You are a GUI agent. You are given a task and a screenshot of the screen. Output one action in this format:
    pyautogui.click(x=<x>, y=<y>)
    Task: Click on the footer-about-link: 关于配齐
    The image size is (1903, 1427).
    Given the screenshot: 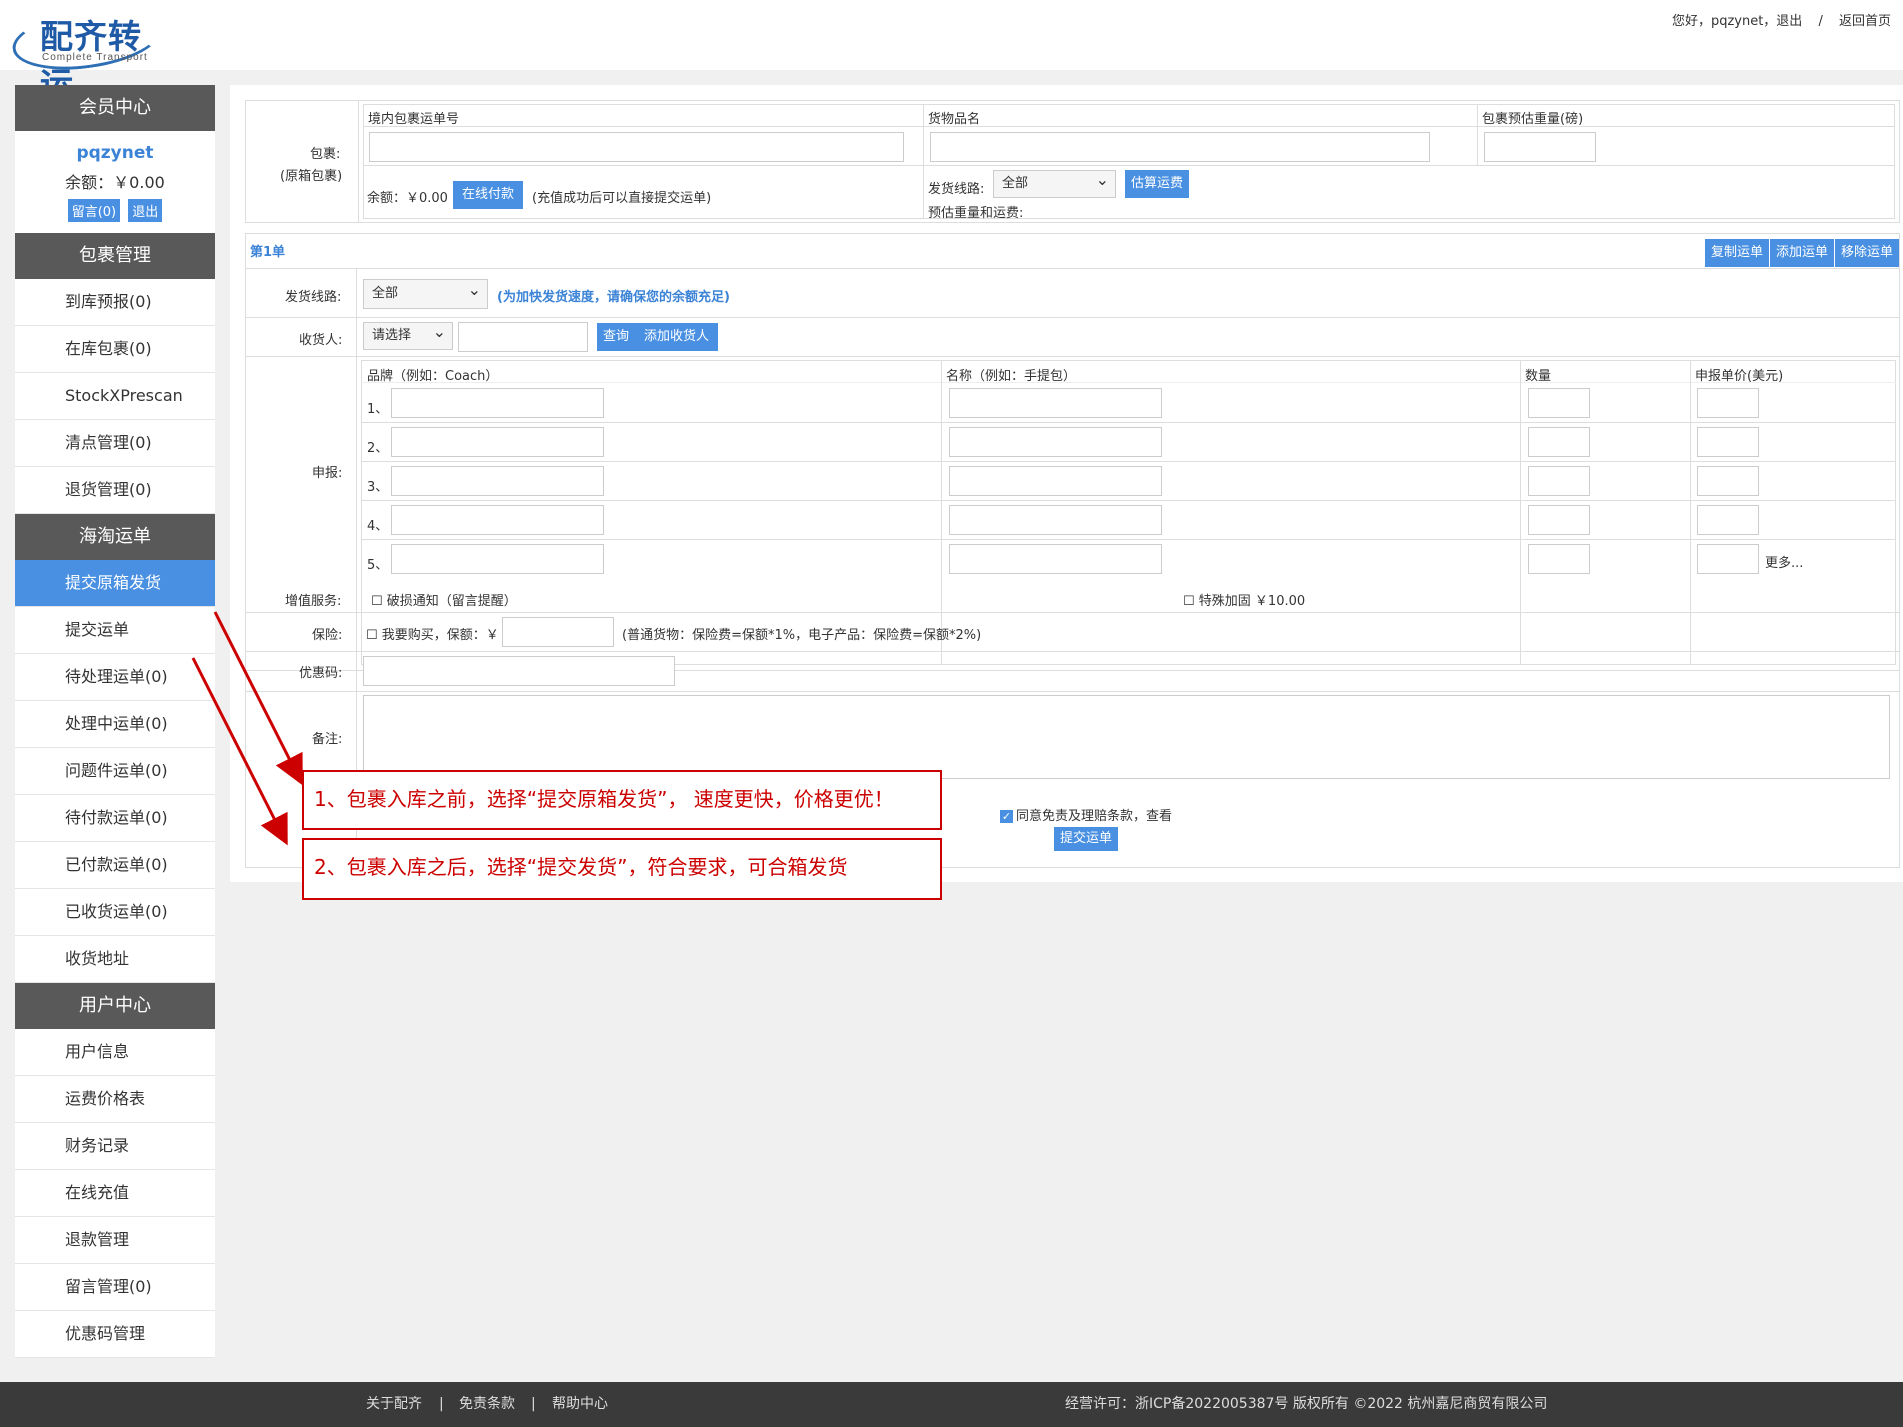 What is the action you would take?
    pyautogui.click(x=394, y=1404)
    